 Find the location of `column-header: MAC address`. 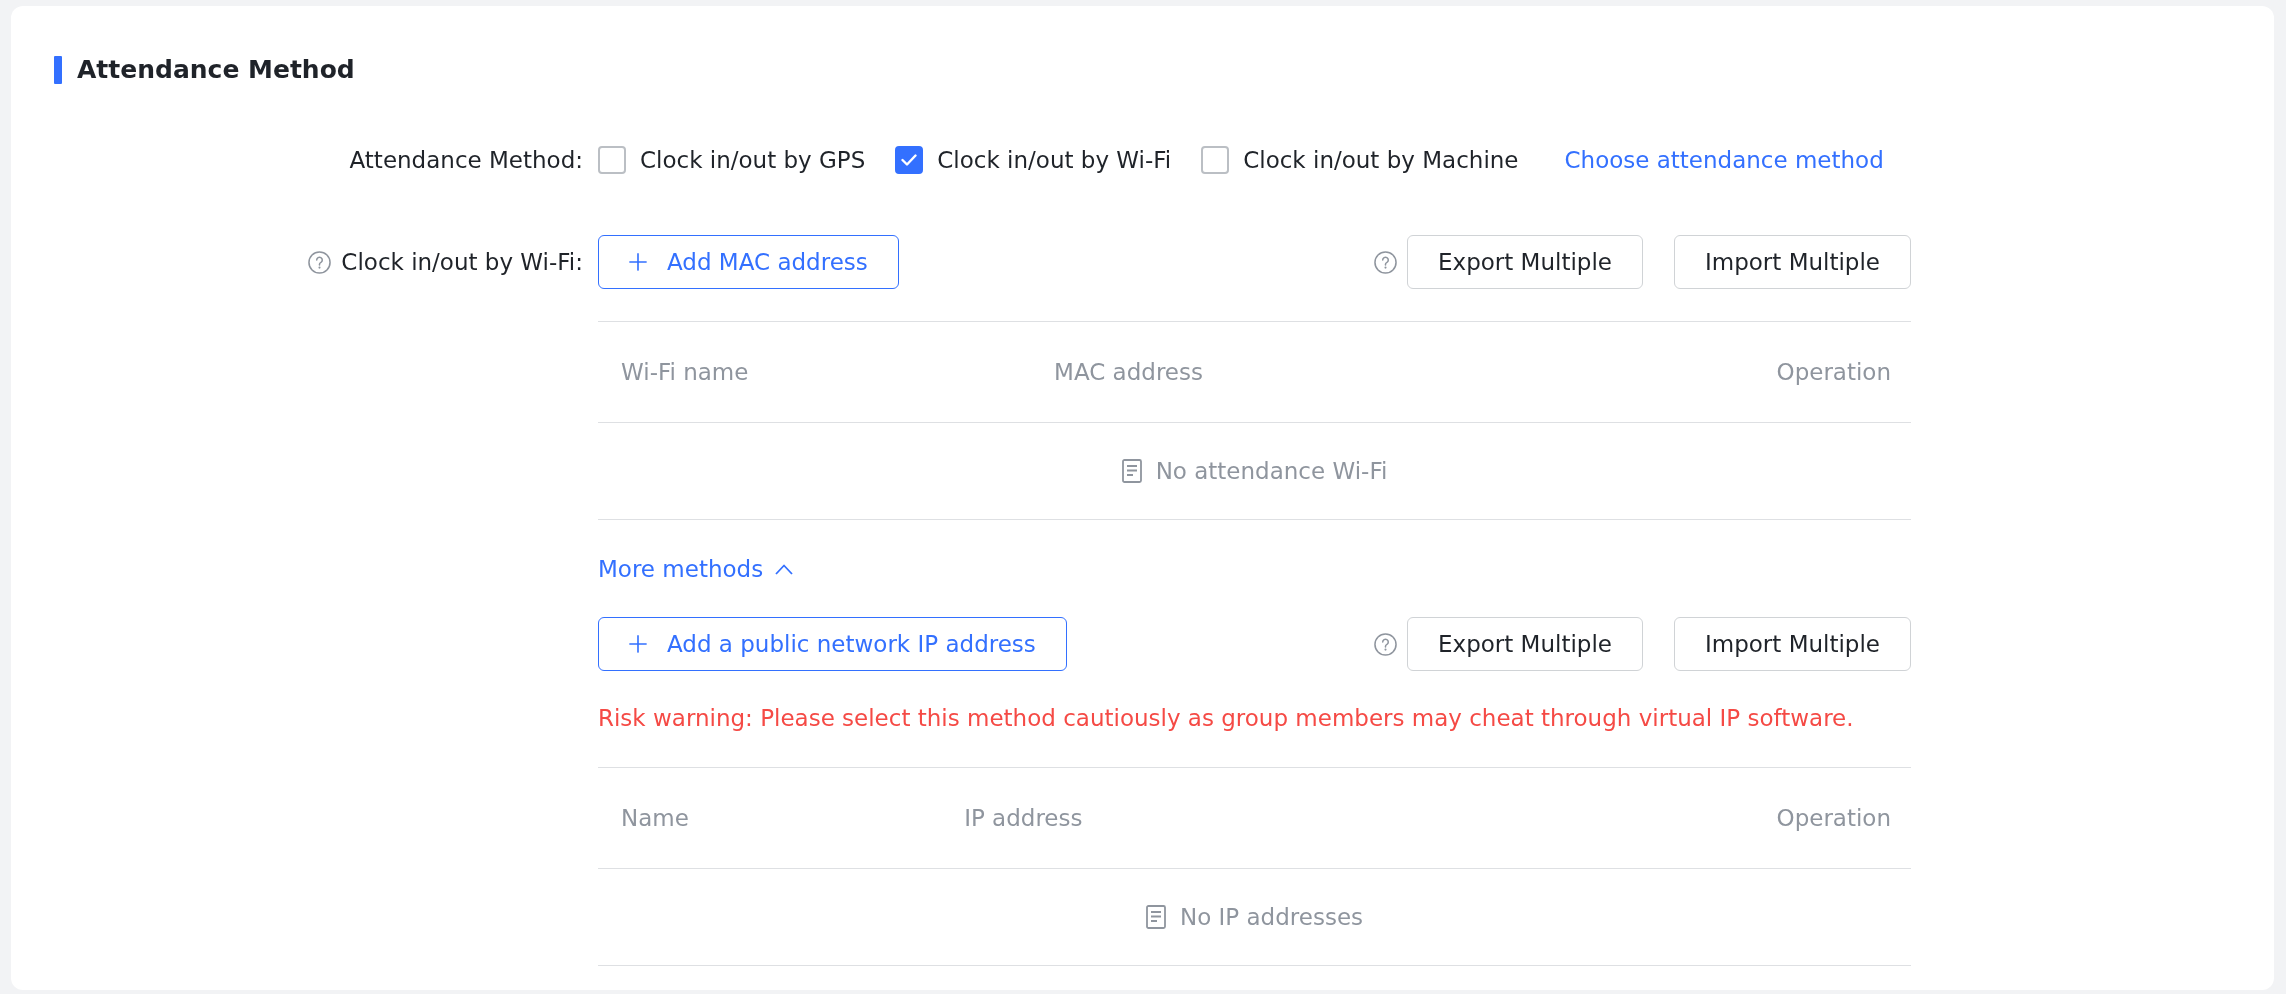

column-header: MAC address is located at coordinates (1274, 372).